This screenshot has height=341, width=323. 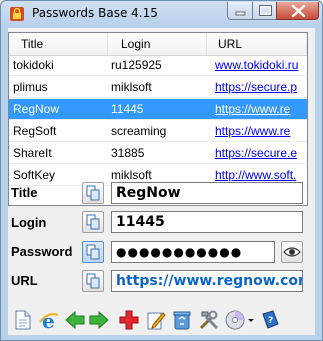 What do you see at coordinates (129, 320) in the screenshot?
I see `add-cross-icon` at bounding box center [129, 320].